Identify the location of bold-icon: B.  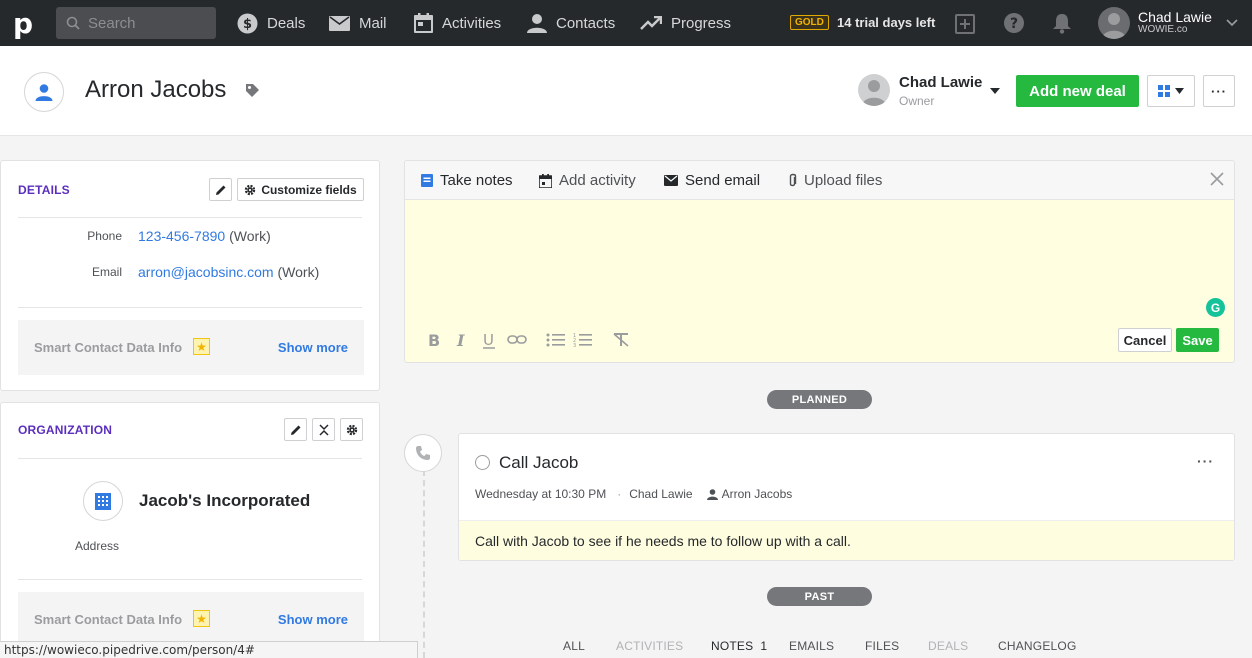
(434, 339).